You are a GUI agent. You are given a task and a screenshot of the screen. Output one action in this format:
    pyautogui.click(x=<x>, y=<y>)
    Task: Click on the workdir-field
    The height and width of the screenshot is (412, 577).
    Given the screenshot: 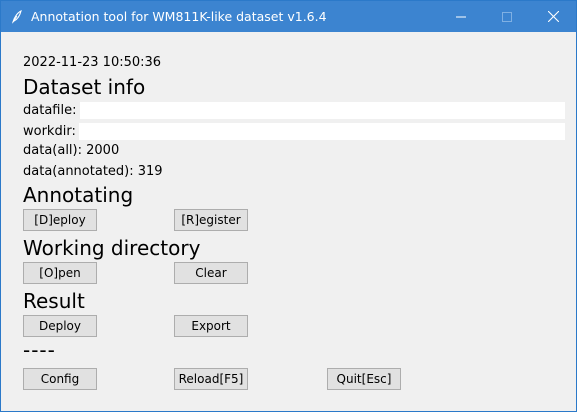 What is the action you would take?
    pyautogui.click(x=322, y=131)
    